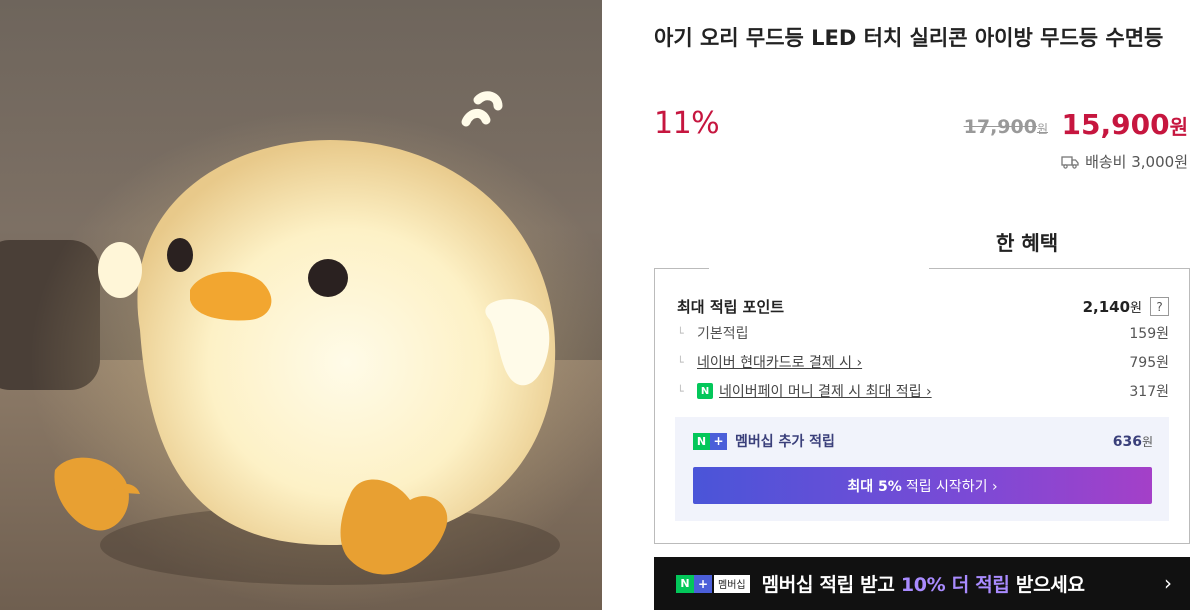 This screenshot has height=610, width=1200. I want to click on benefit-item-value: 317원, so click(1149, 392).